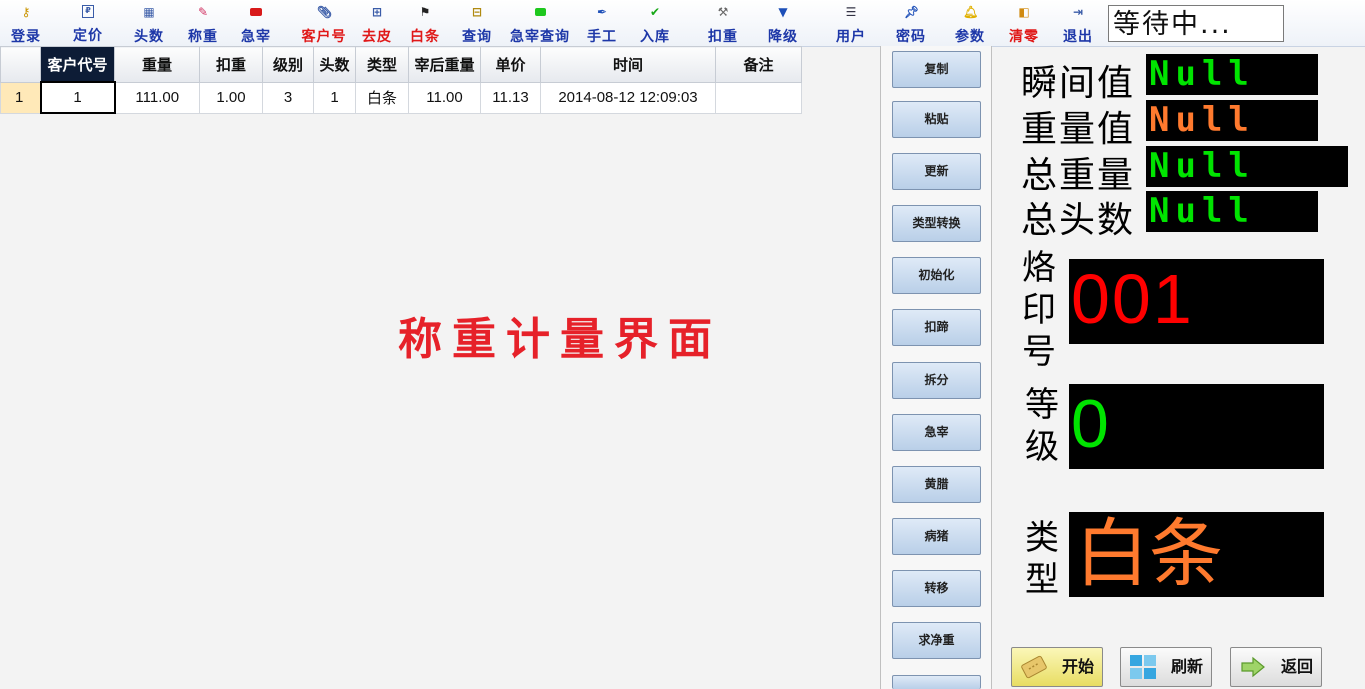 The image size is (1365, 689). I want to click on cell-head-count: 1, so click(334, 97).